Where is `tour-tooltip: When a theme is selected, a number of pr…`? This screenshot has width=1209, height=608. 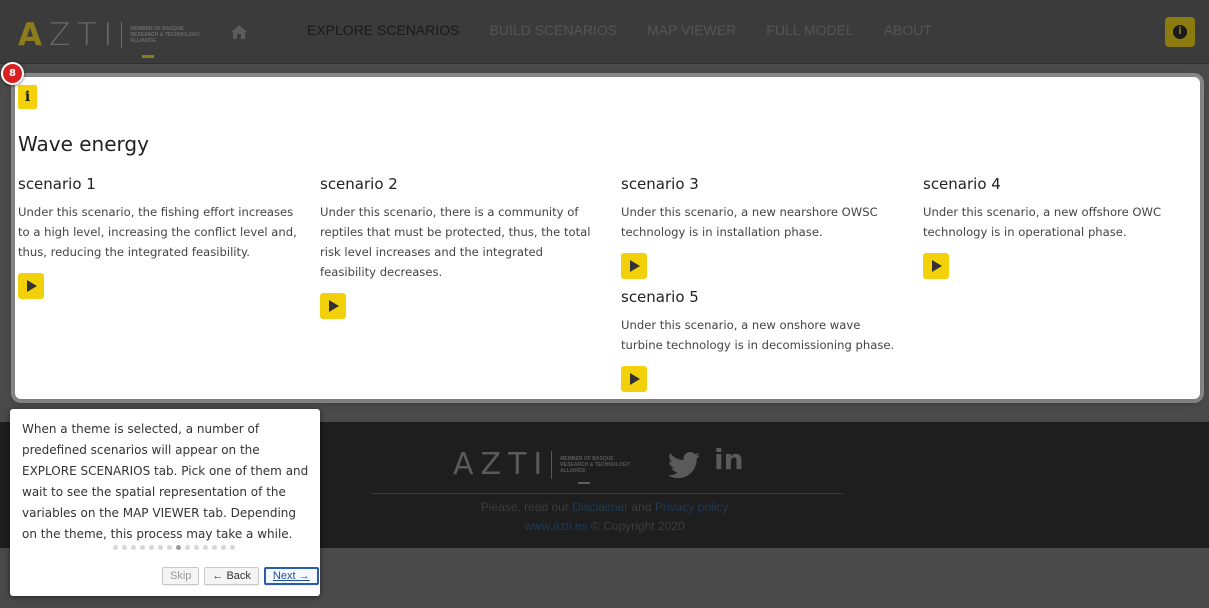 tour-tooltip: When a theme is selected, a number of pr… is located at coordinates (165, 502).